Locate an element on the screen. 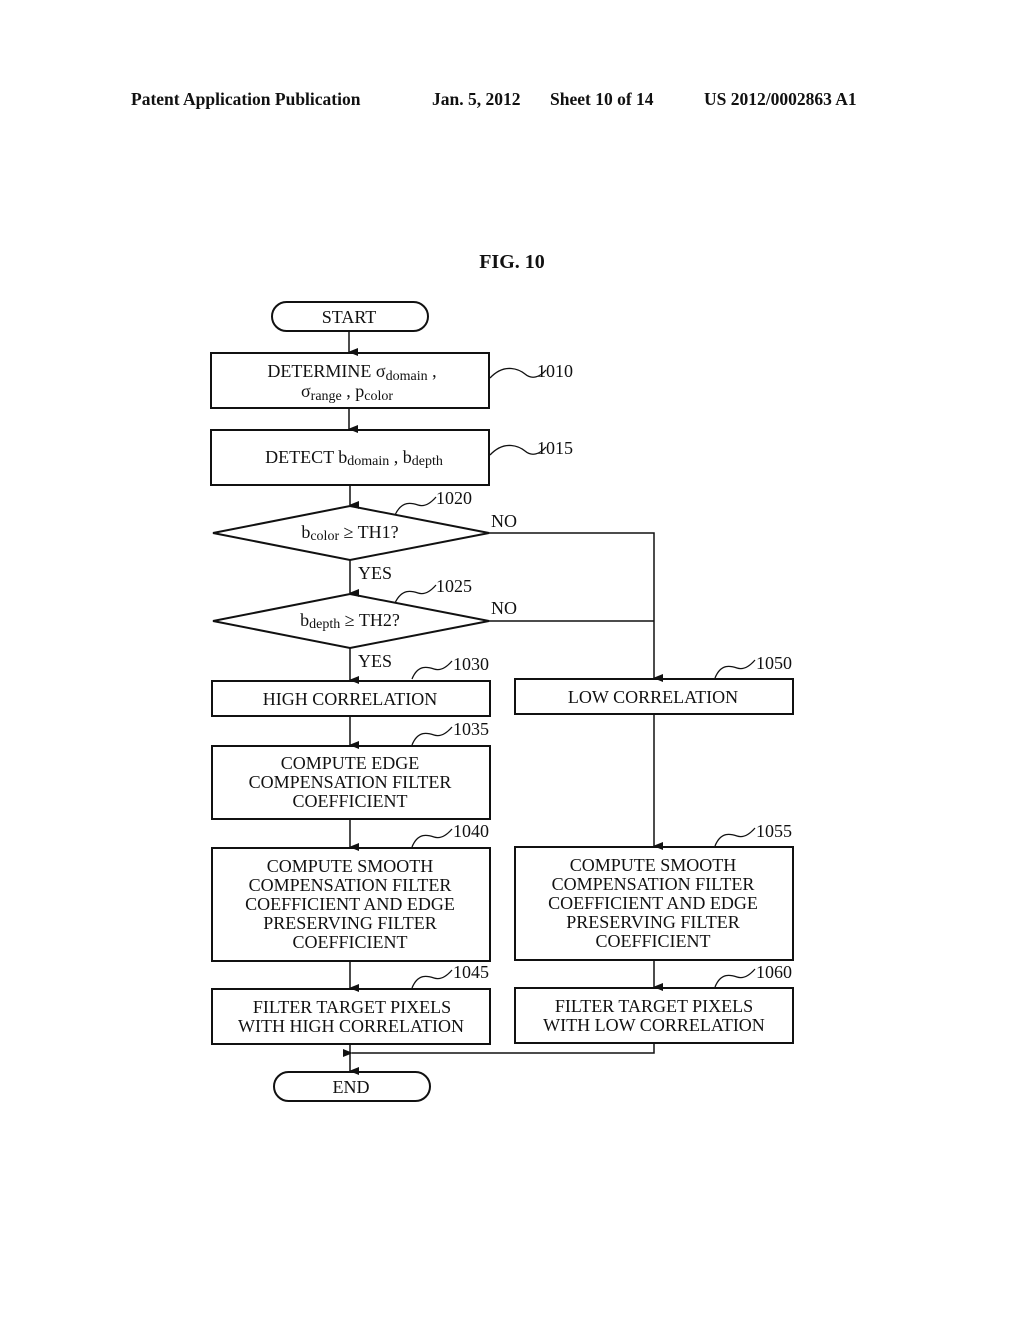  ref-1045: 1045 is located at coordinates (471, 972).